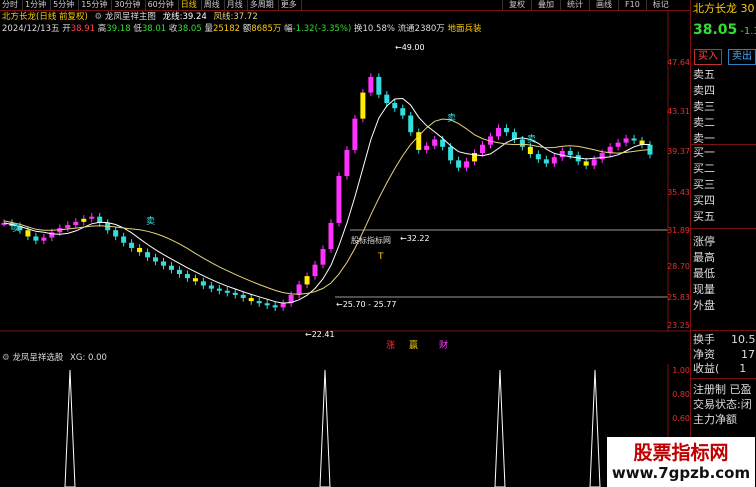 This screenshot has height=487, width=756. Describe the element at coordinates (709, 389) in the screenshot. I see `reg-row-label: 注册制` at that location.